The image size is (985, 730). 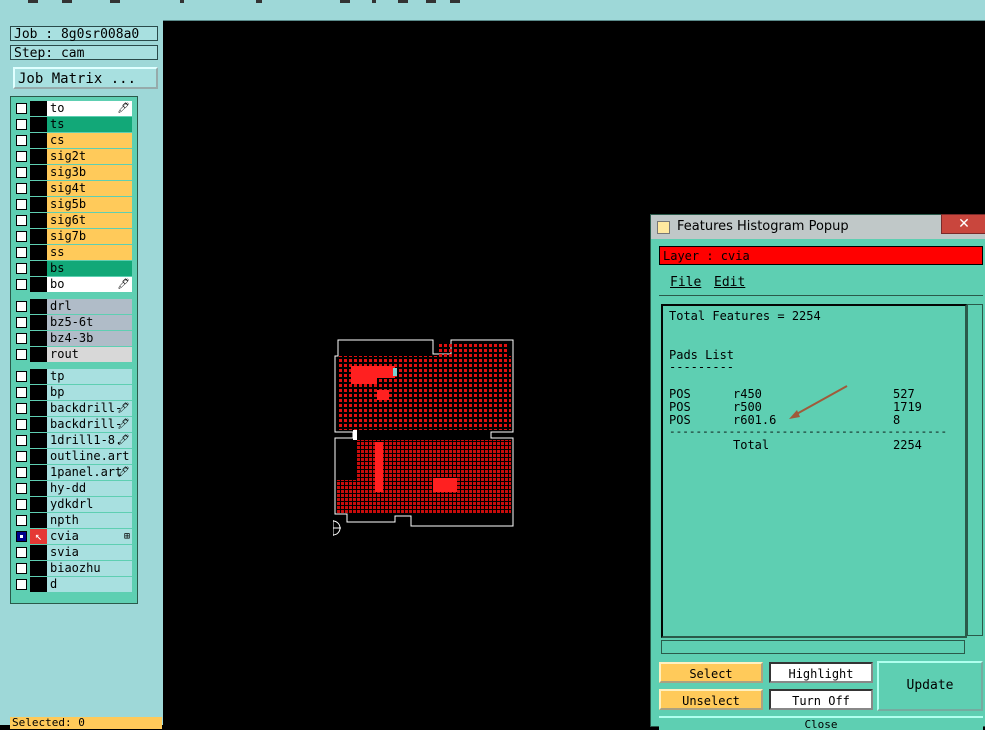 I want to click on select-button: Select, so click(x=711, y=672).